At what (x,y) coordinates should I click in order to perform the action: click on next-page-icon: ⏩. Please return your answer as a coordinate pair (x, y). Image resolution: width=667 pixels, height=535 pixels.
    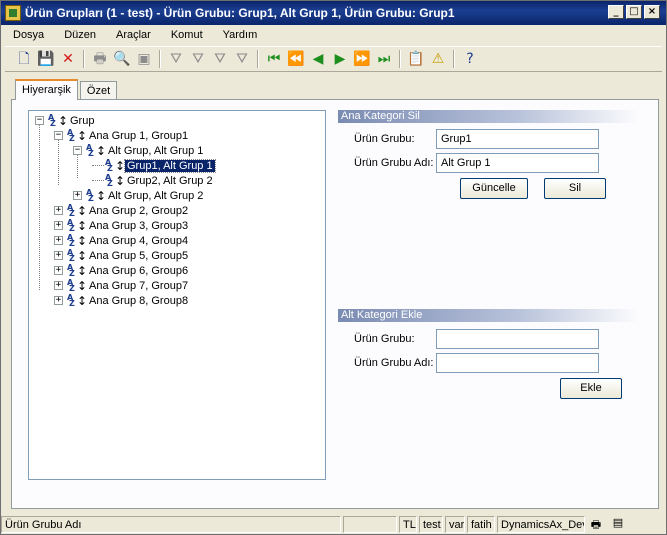
    Looking at the image, I should click on (362, 59).